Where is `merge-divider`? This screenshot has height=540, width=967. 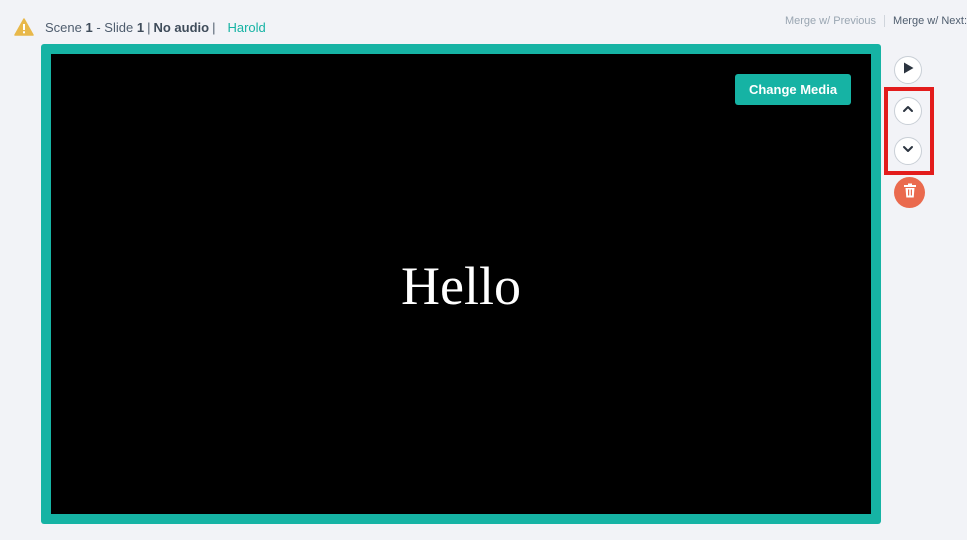
merge-divider is located at coordinates (885, 21).